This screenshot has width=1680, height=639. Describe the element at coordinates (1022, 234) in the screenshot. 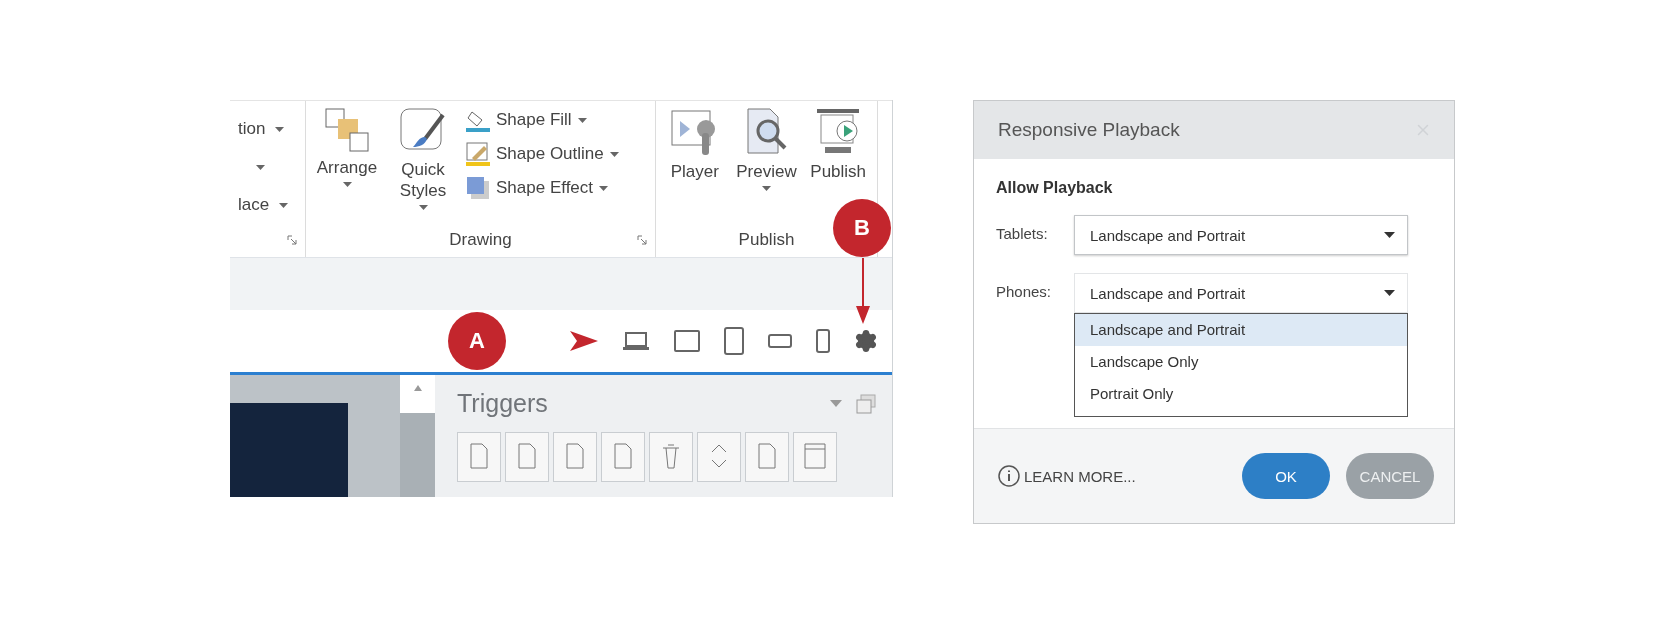

I see `field-label: Tablets:` at that location.